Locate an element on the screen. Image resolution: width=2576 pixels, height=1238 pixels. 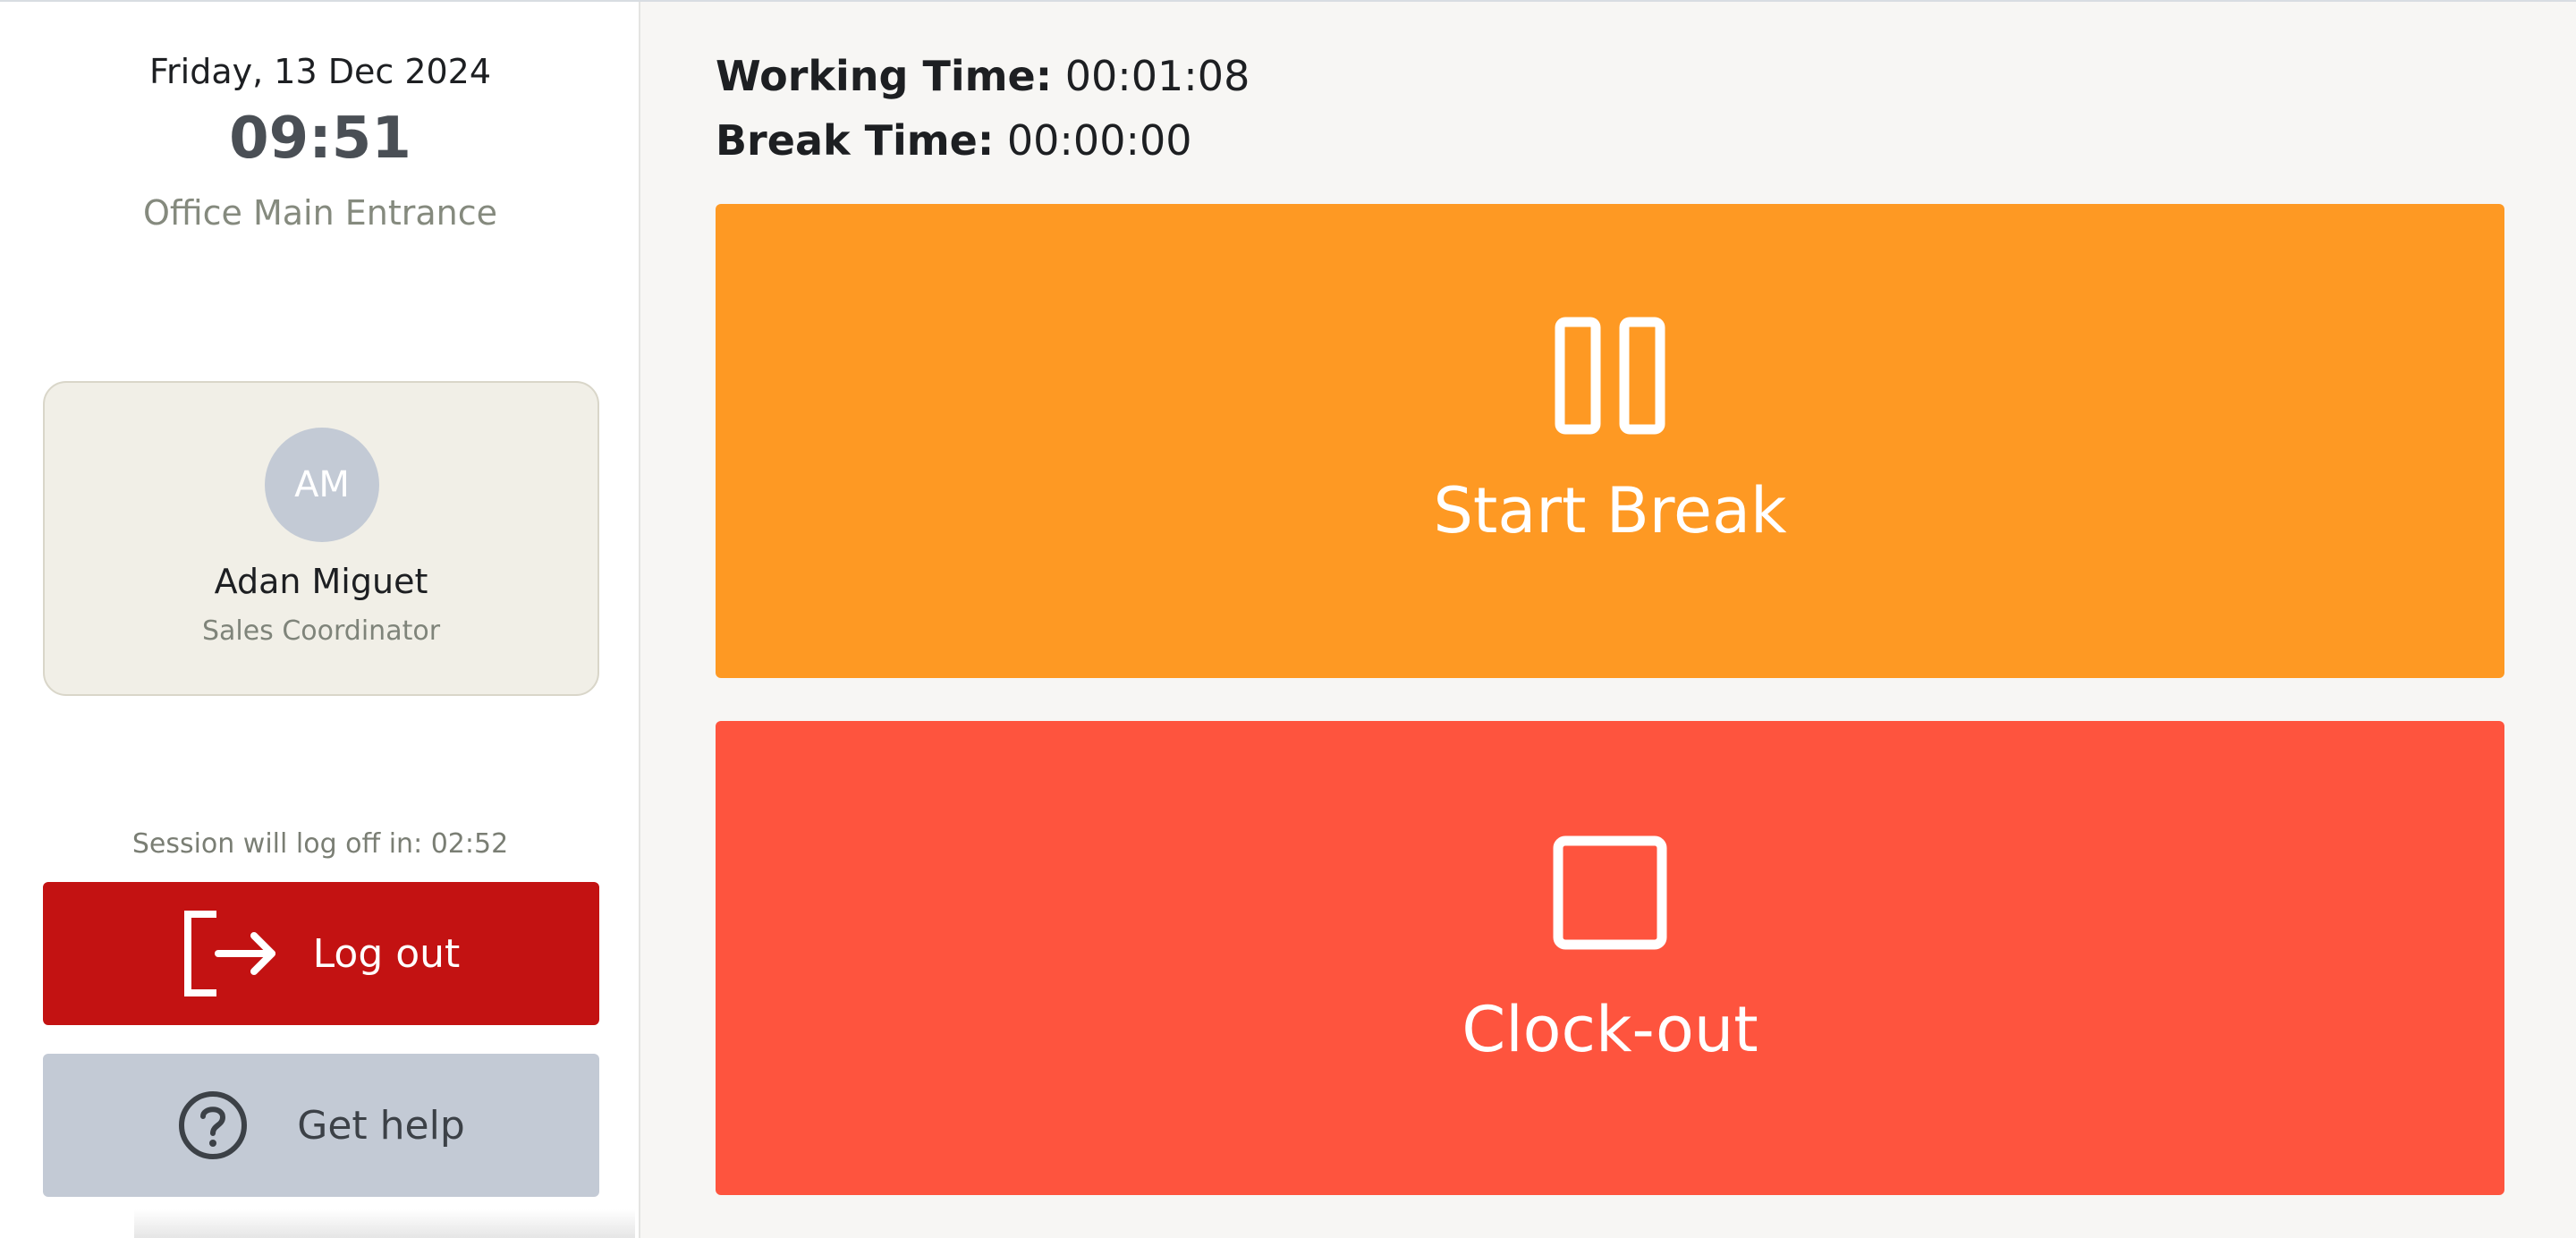
get-help-button: Get help is located at coordinates (321, 1125).